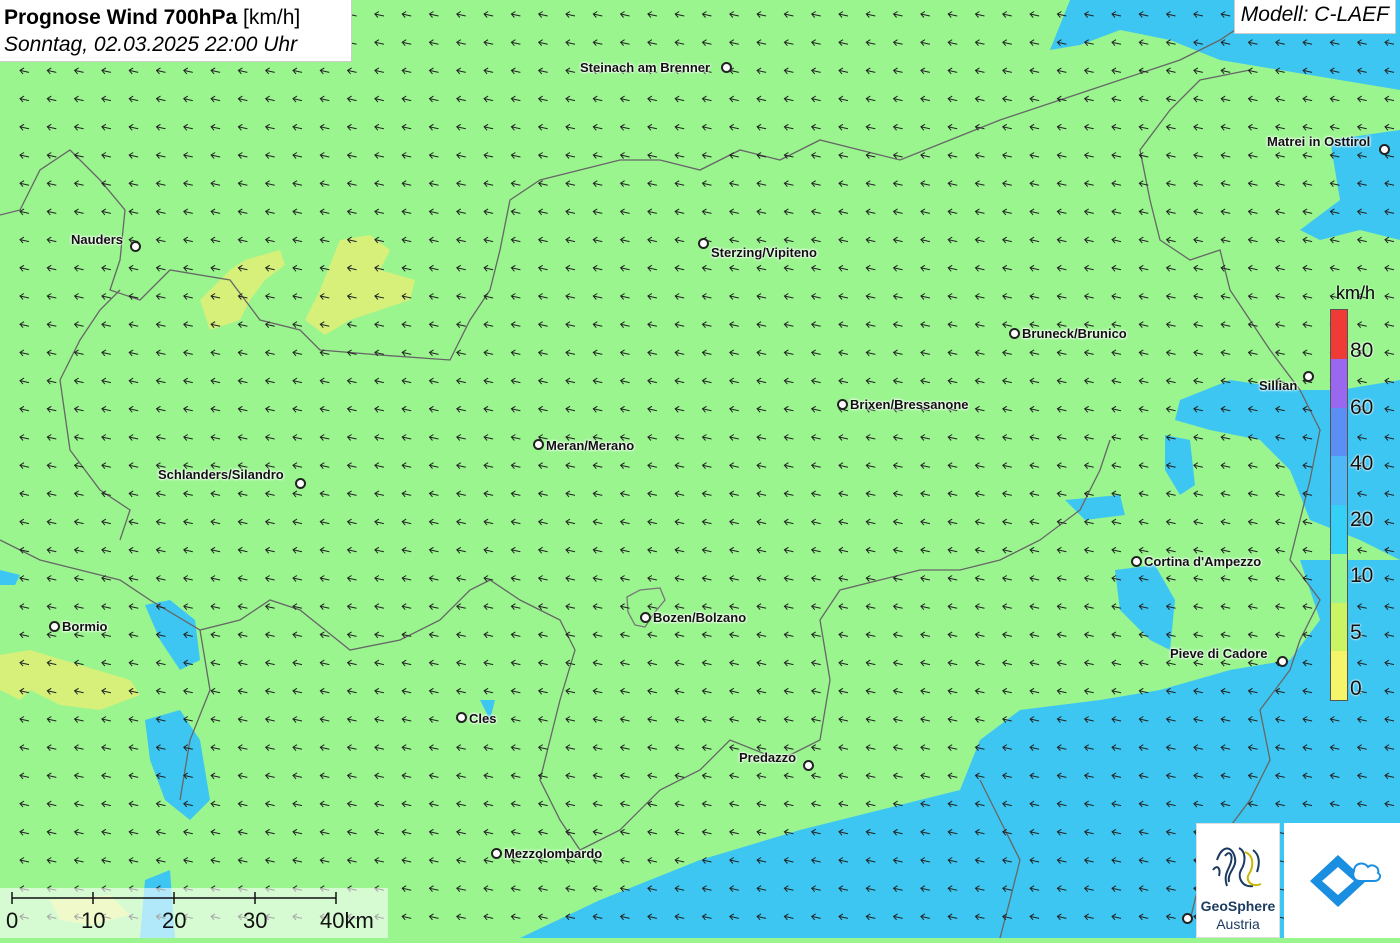 This screenshot has width=1400, height=943. I want to click on city-label: Sterzing/Vipiteno, so click(764, 252).